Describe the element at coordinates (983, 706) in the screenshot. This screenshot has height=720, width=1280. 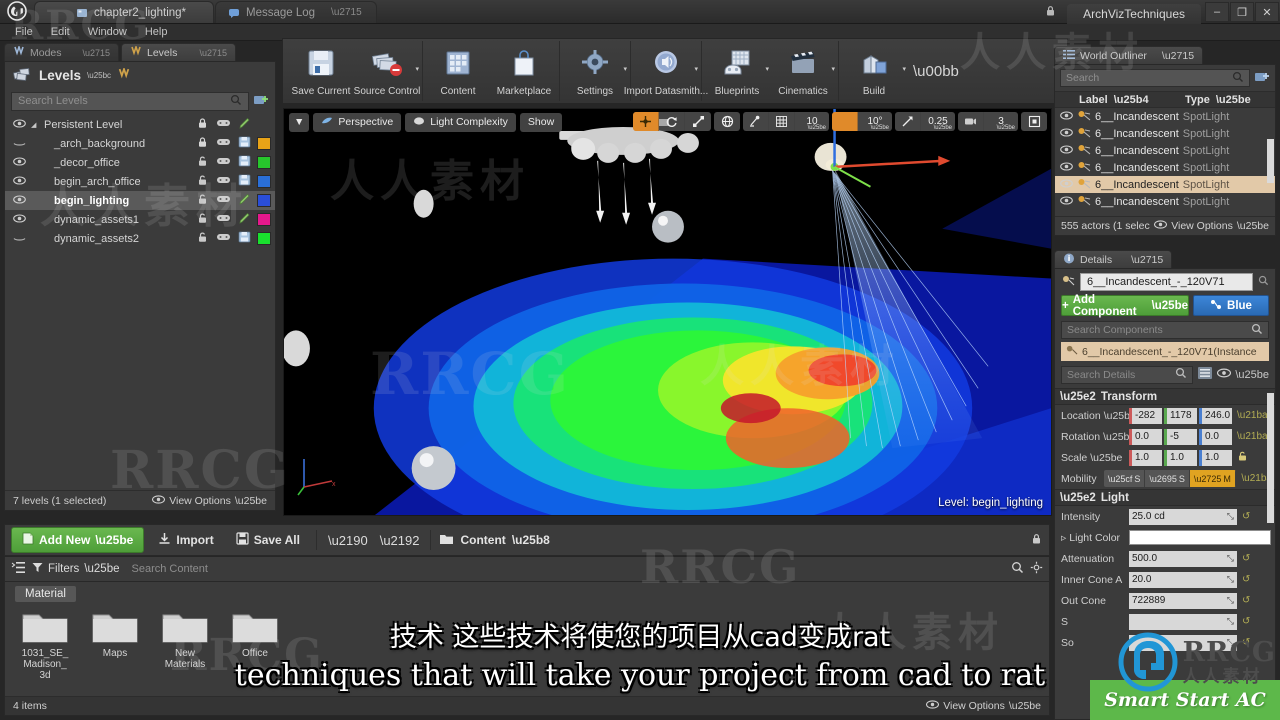
I see `content-view-options: View Options \u25be` at that location.